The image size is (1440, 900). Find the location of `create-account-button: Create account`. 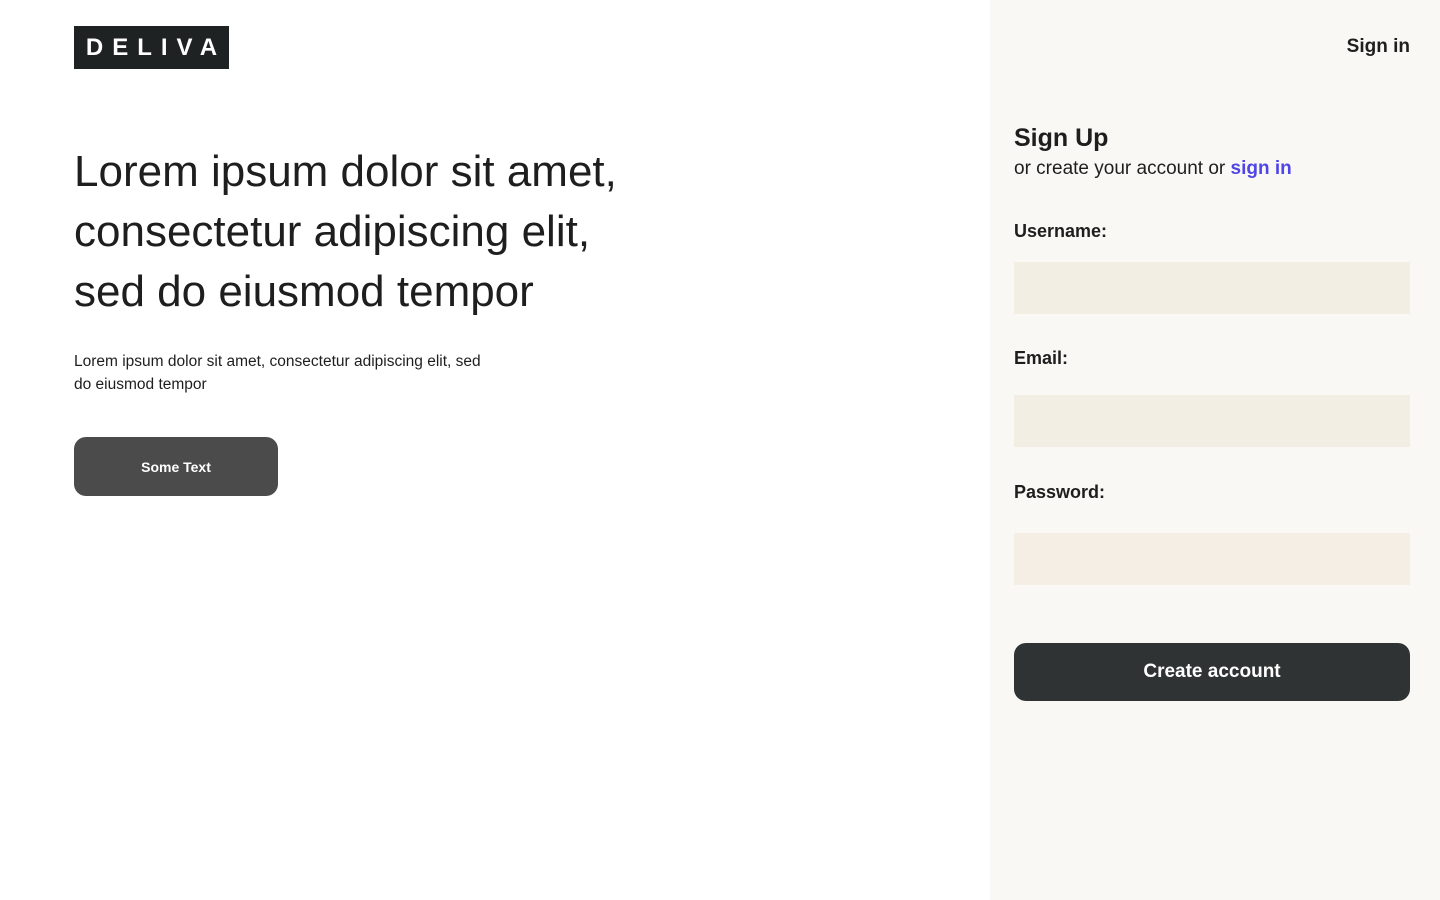

create-account-button: Create account is located at coordinates (1212, 672).